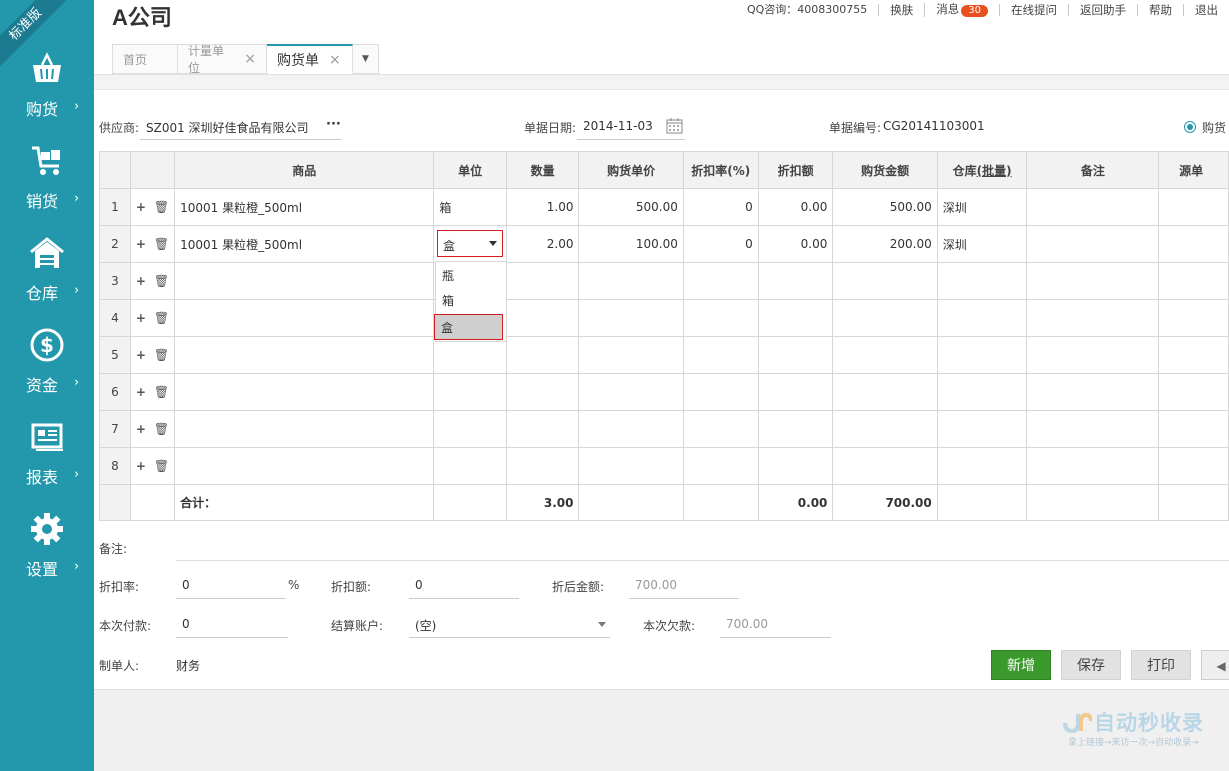 The width and height of the screenshot is (1229, 771). Describe the element at coordinates (470, 243) in the screenshot. I see `unit-select: 盒` at that location.